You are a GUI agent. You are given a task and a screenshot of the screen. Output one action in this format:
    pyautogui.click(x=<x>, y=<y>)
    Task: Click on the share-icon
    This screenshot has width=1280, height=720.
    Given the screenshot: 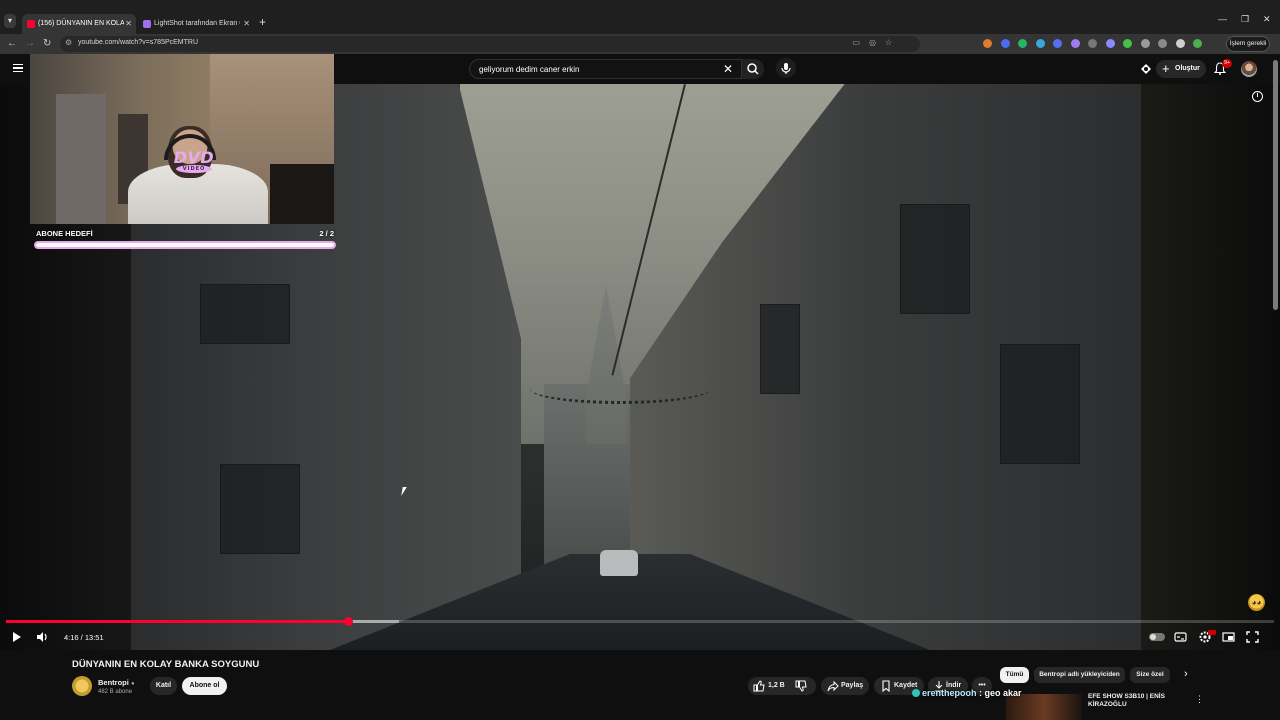 What is the action you would take?
    pyautogui.click(x=833, y=686)
    